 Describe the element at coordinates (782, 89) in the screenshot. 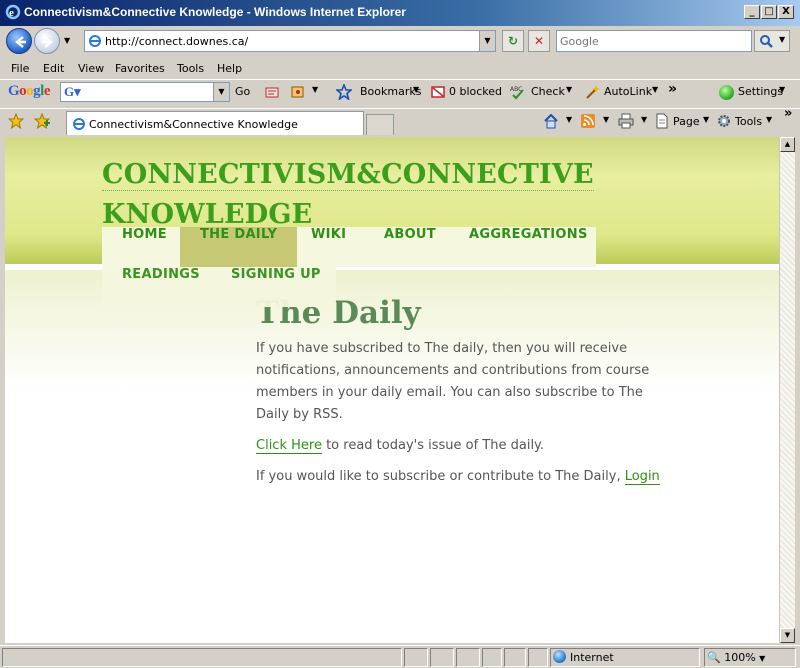

I see `settings-dropdown-icon: ▼` at that location.